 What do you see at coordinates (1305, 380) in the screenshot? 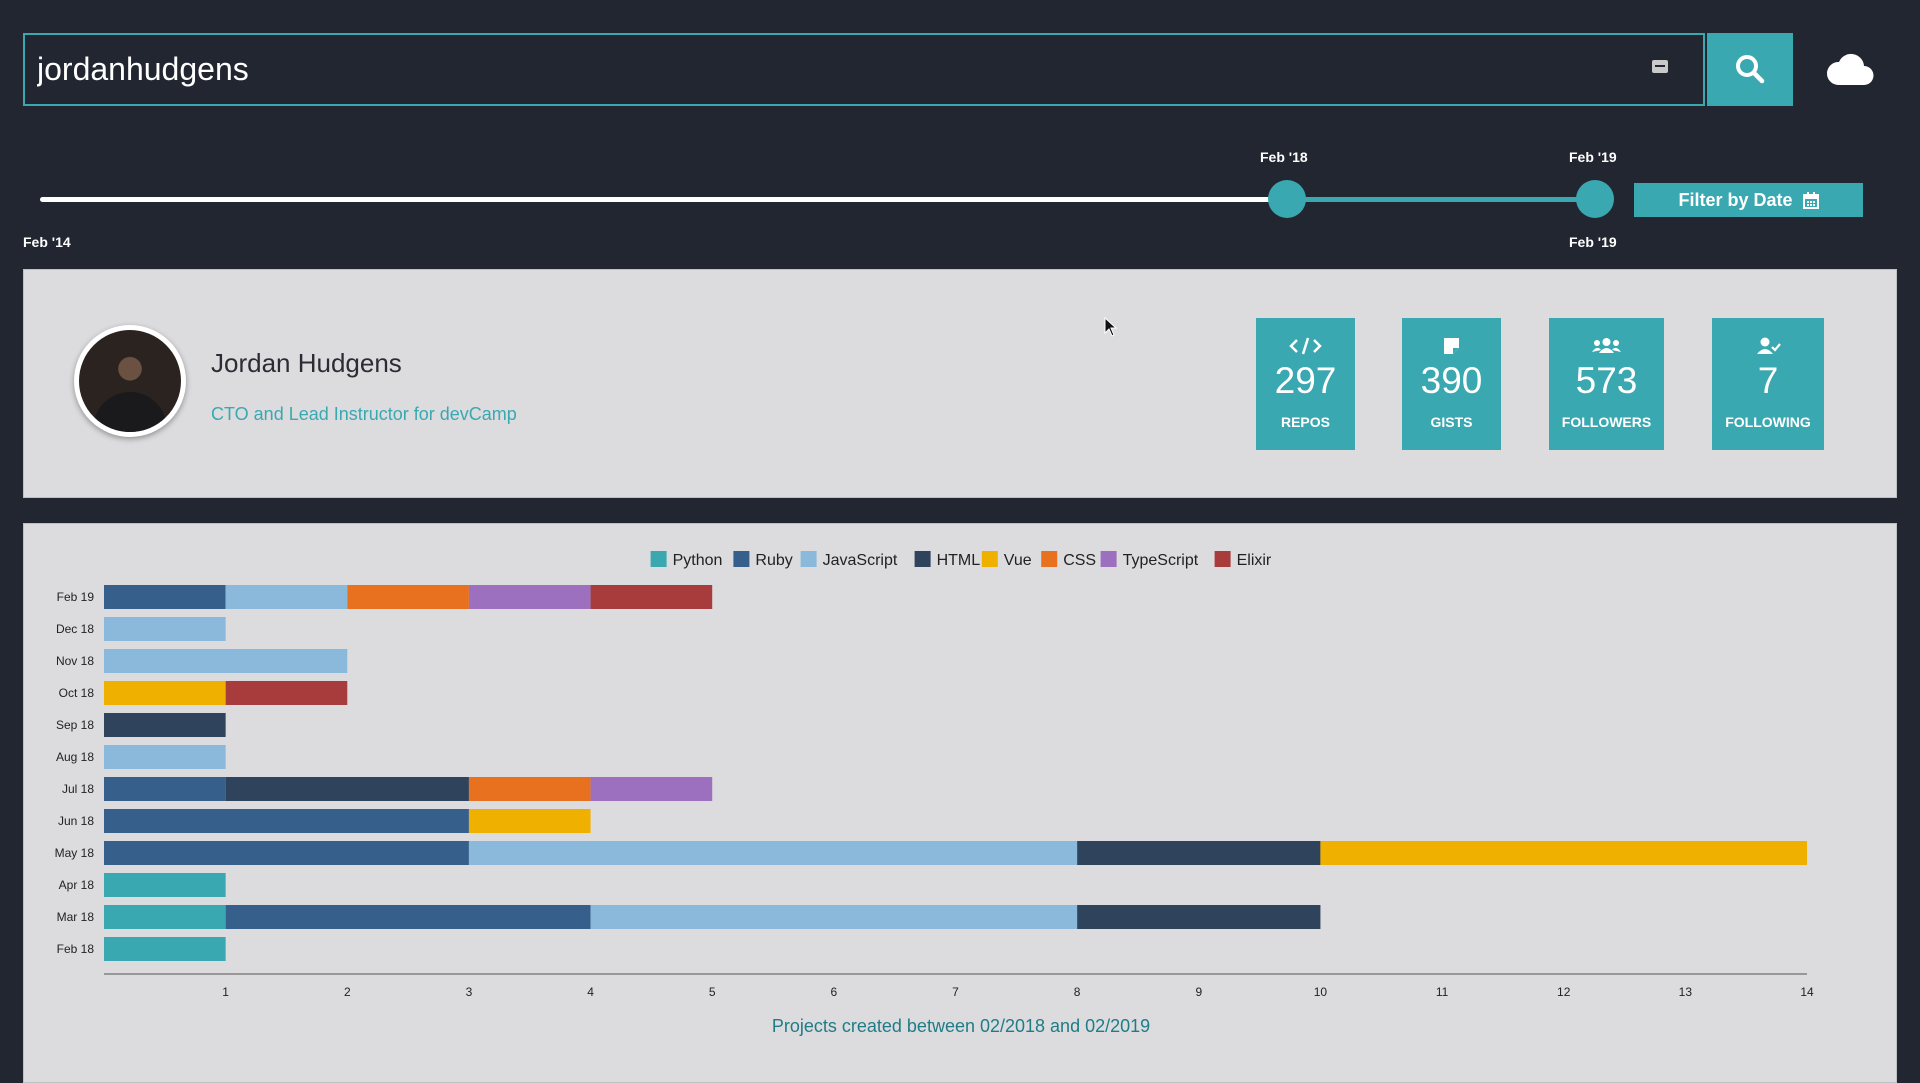
I see `stat-repos-value: 297` at bounding box center [1305, 380].